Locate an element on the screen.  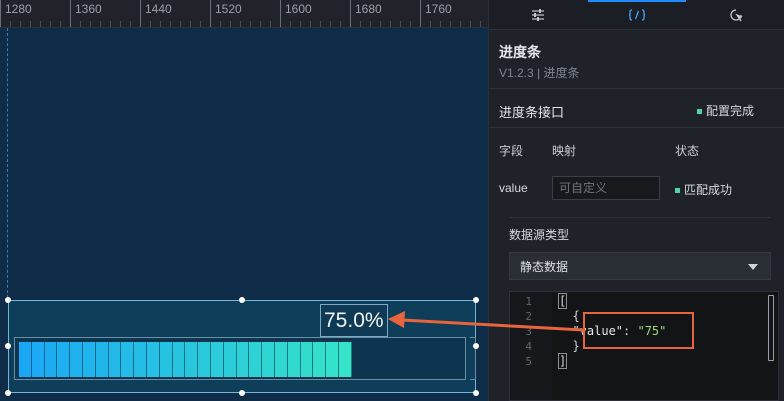
component-title: 进度条 is located at coordinates (520, 53).